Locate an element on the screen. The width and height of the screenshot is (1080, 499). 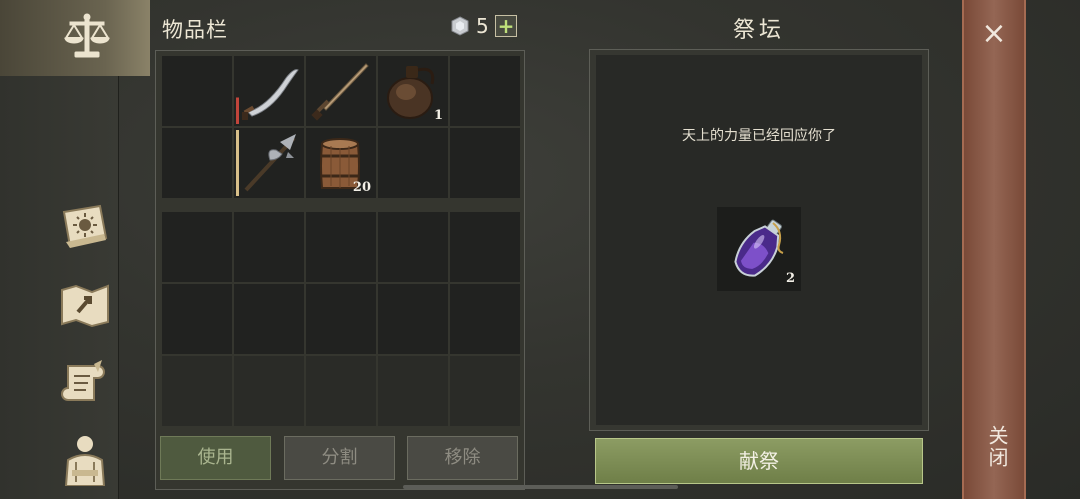
split-button: 分割 is located at coordinates (339, 458).